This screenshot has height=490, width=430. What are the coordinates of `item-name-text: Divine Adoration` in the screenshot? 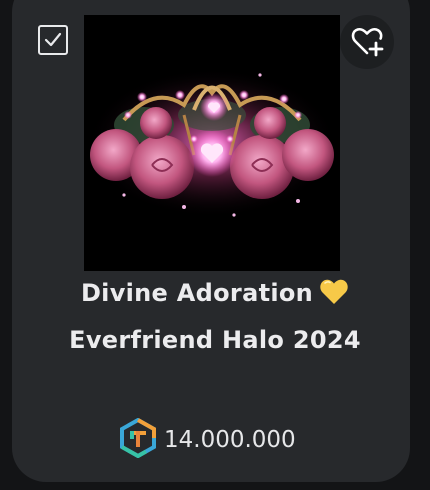 It's located at (197, 293).